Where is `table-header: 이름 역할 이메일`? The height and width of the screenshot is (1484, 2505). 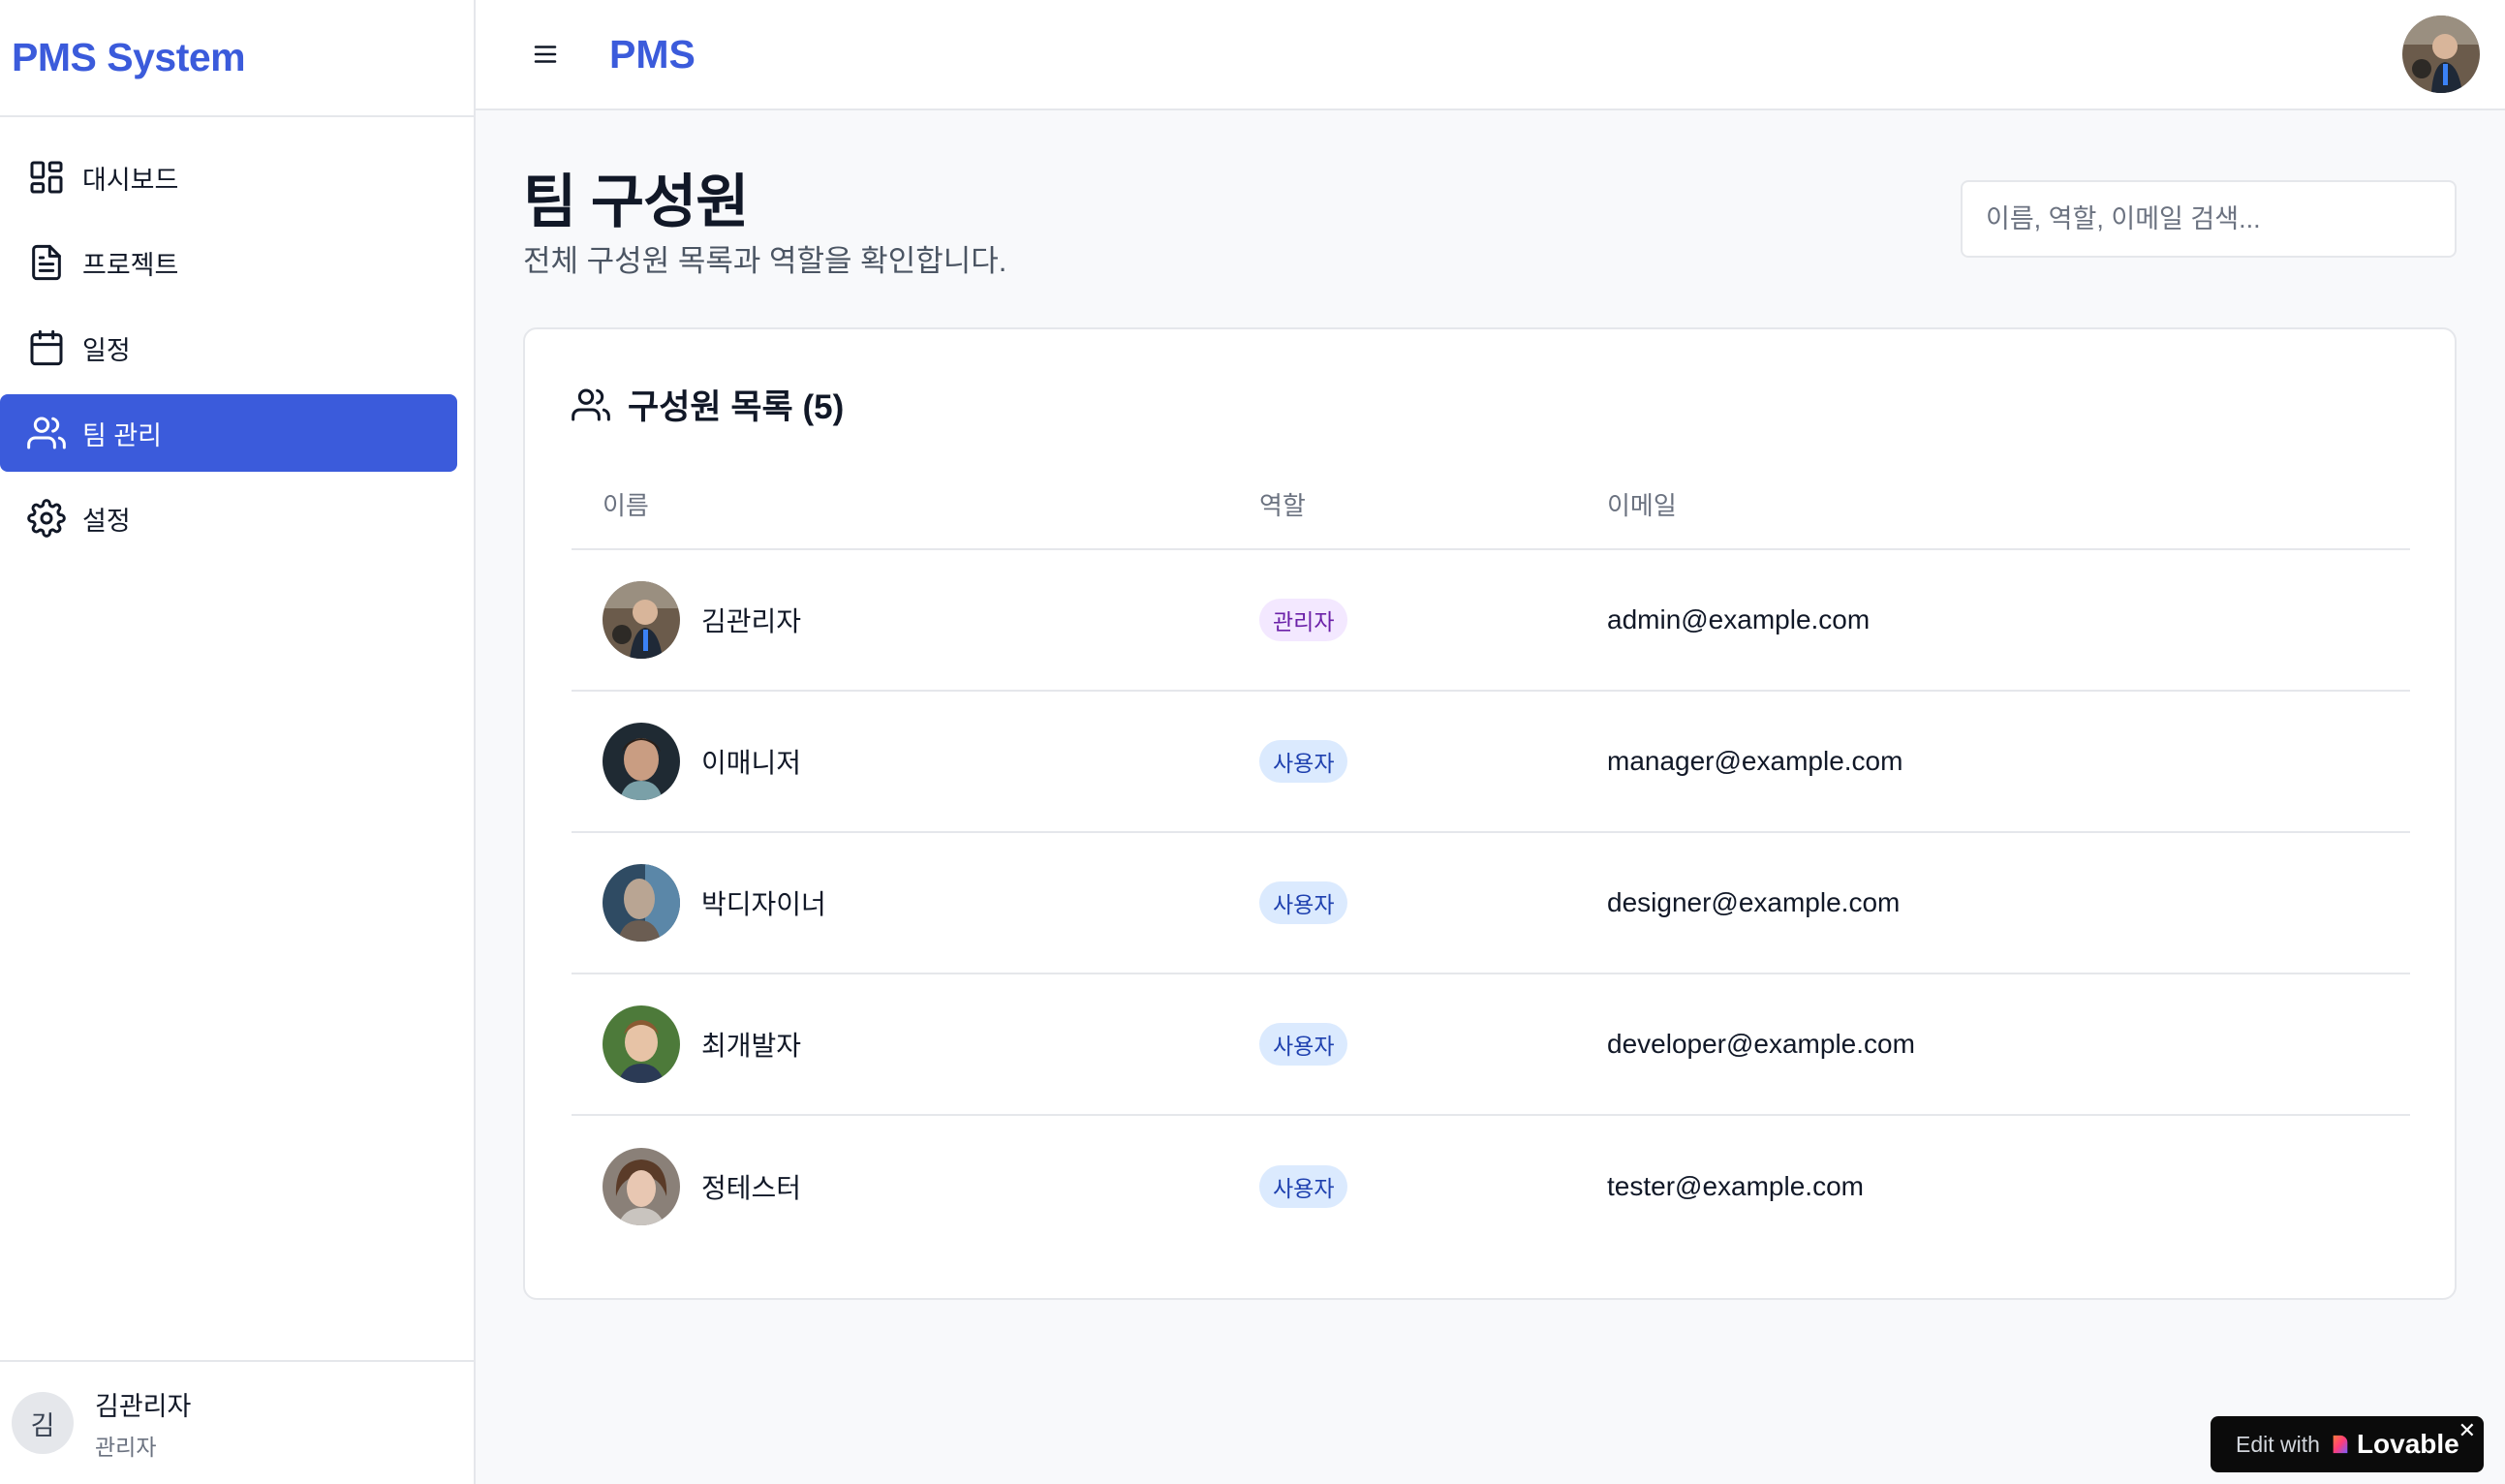 table-header: 이름 역할 이메일 is located at coordinates (1491, 504).